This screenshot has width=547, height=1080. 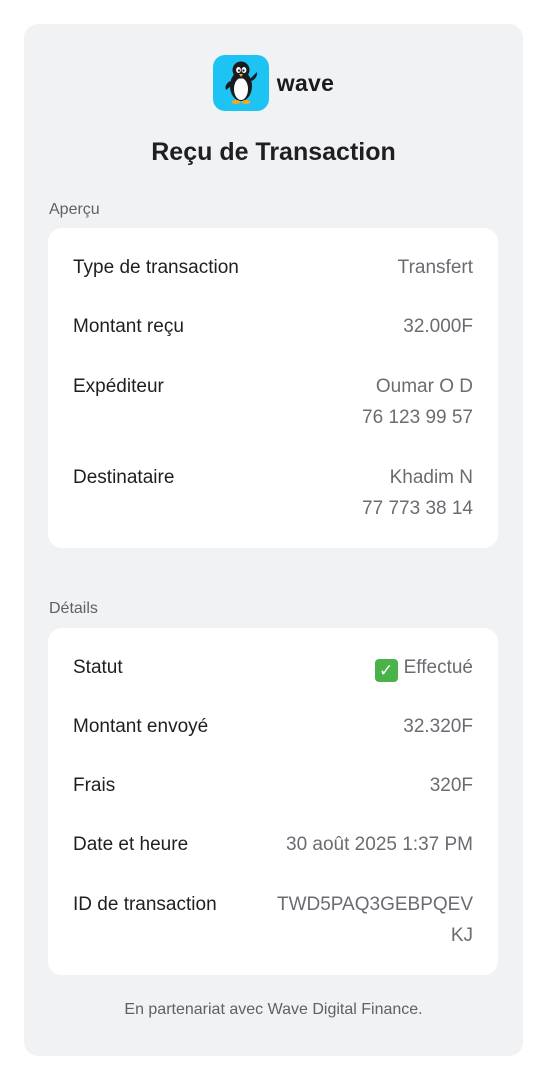 What do you see at coordinates (73, 608) in the screenshot?
I see `details-section-label: Détails` at bounding box center [73, 608].